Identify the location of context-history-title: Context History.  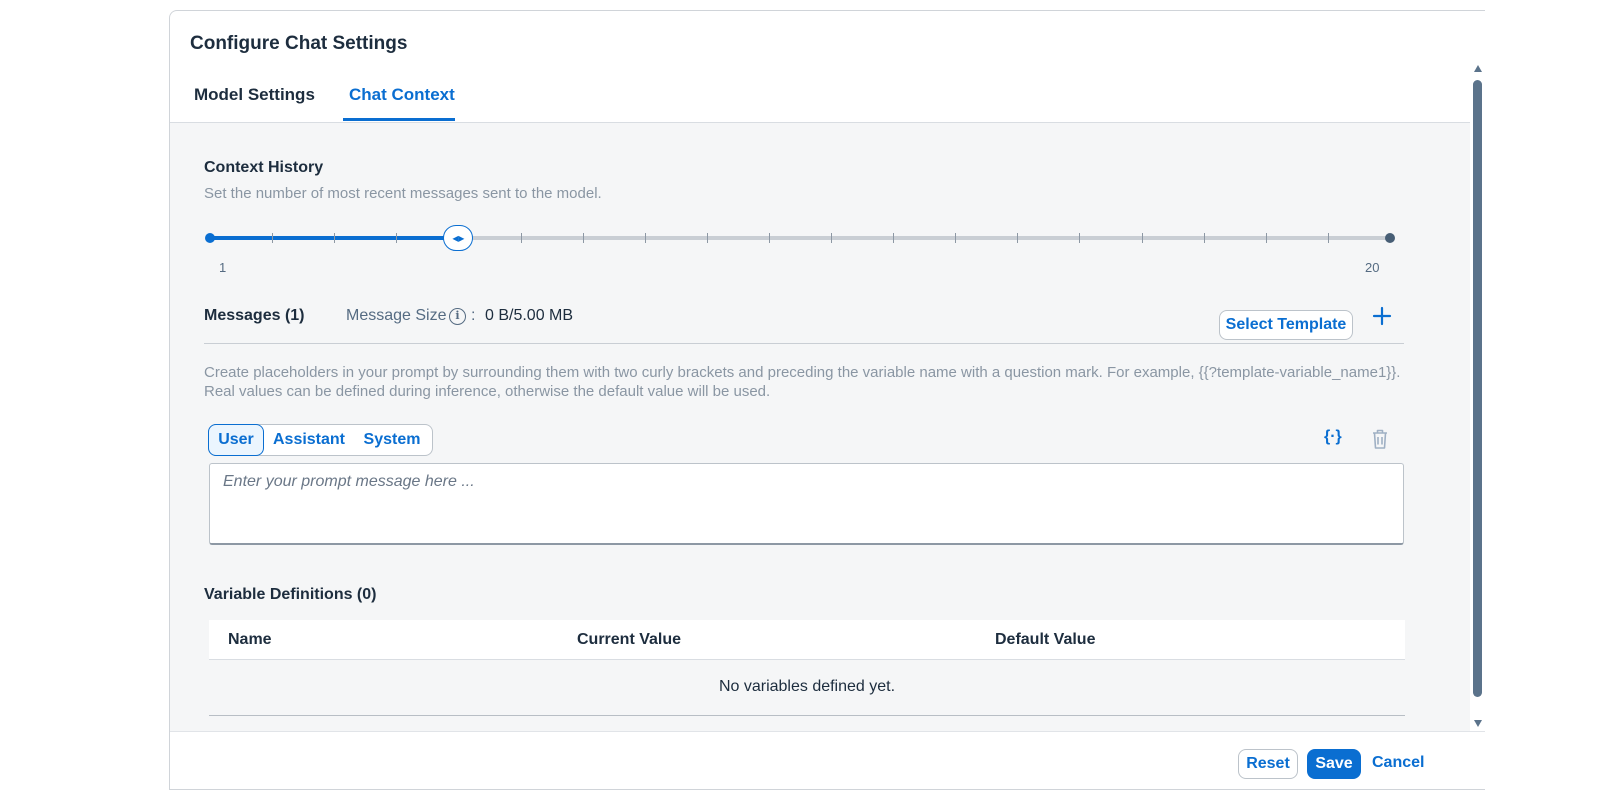
(264, 167).